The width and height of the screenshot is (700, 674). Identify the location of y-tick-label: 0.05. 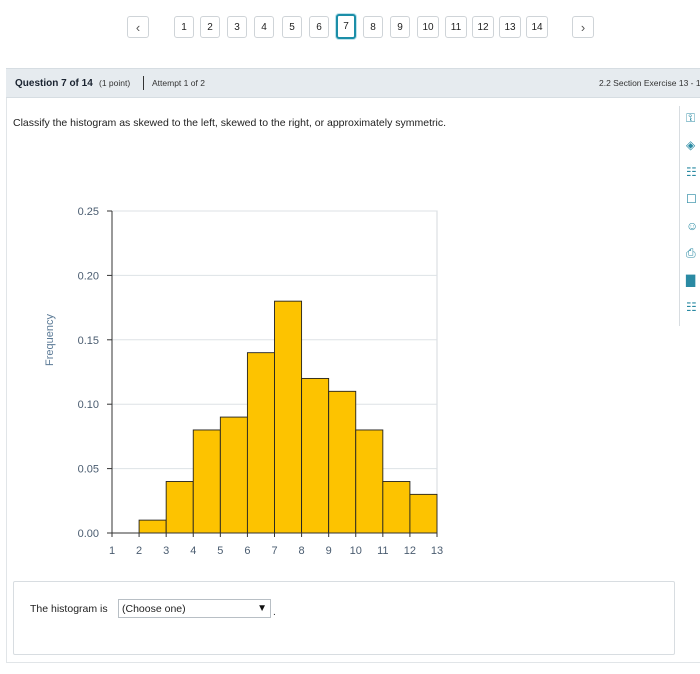
(88, 470).